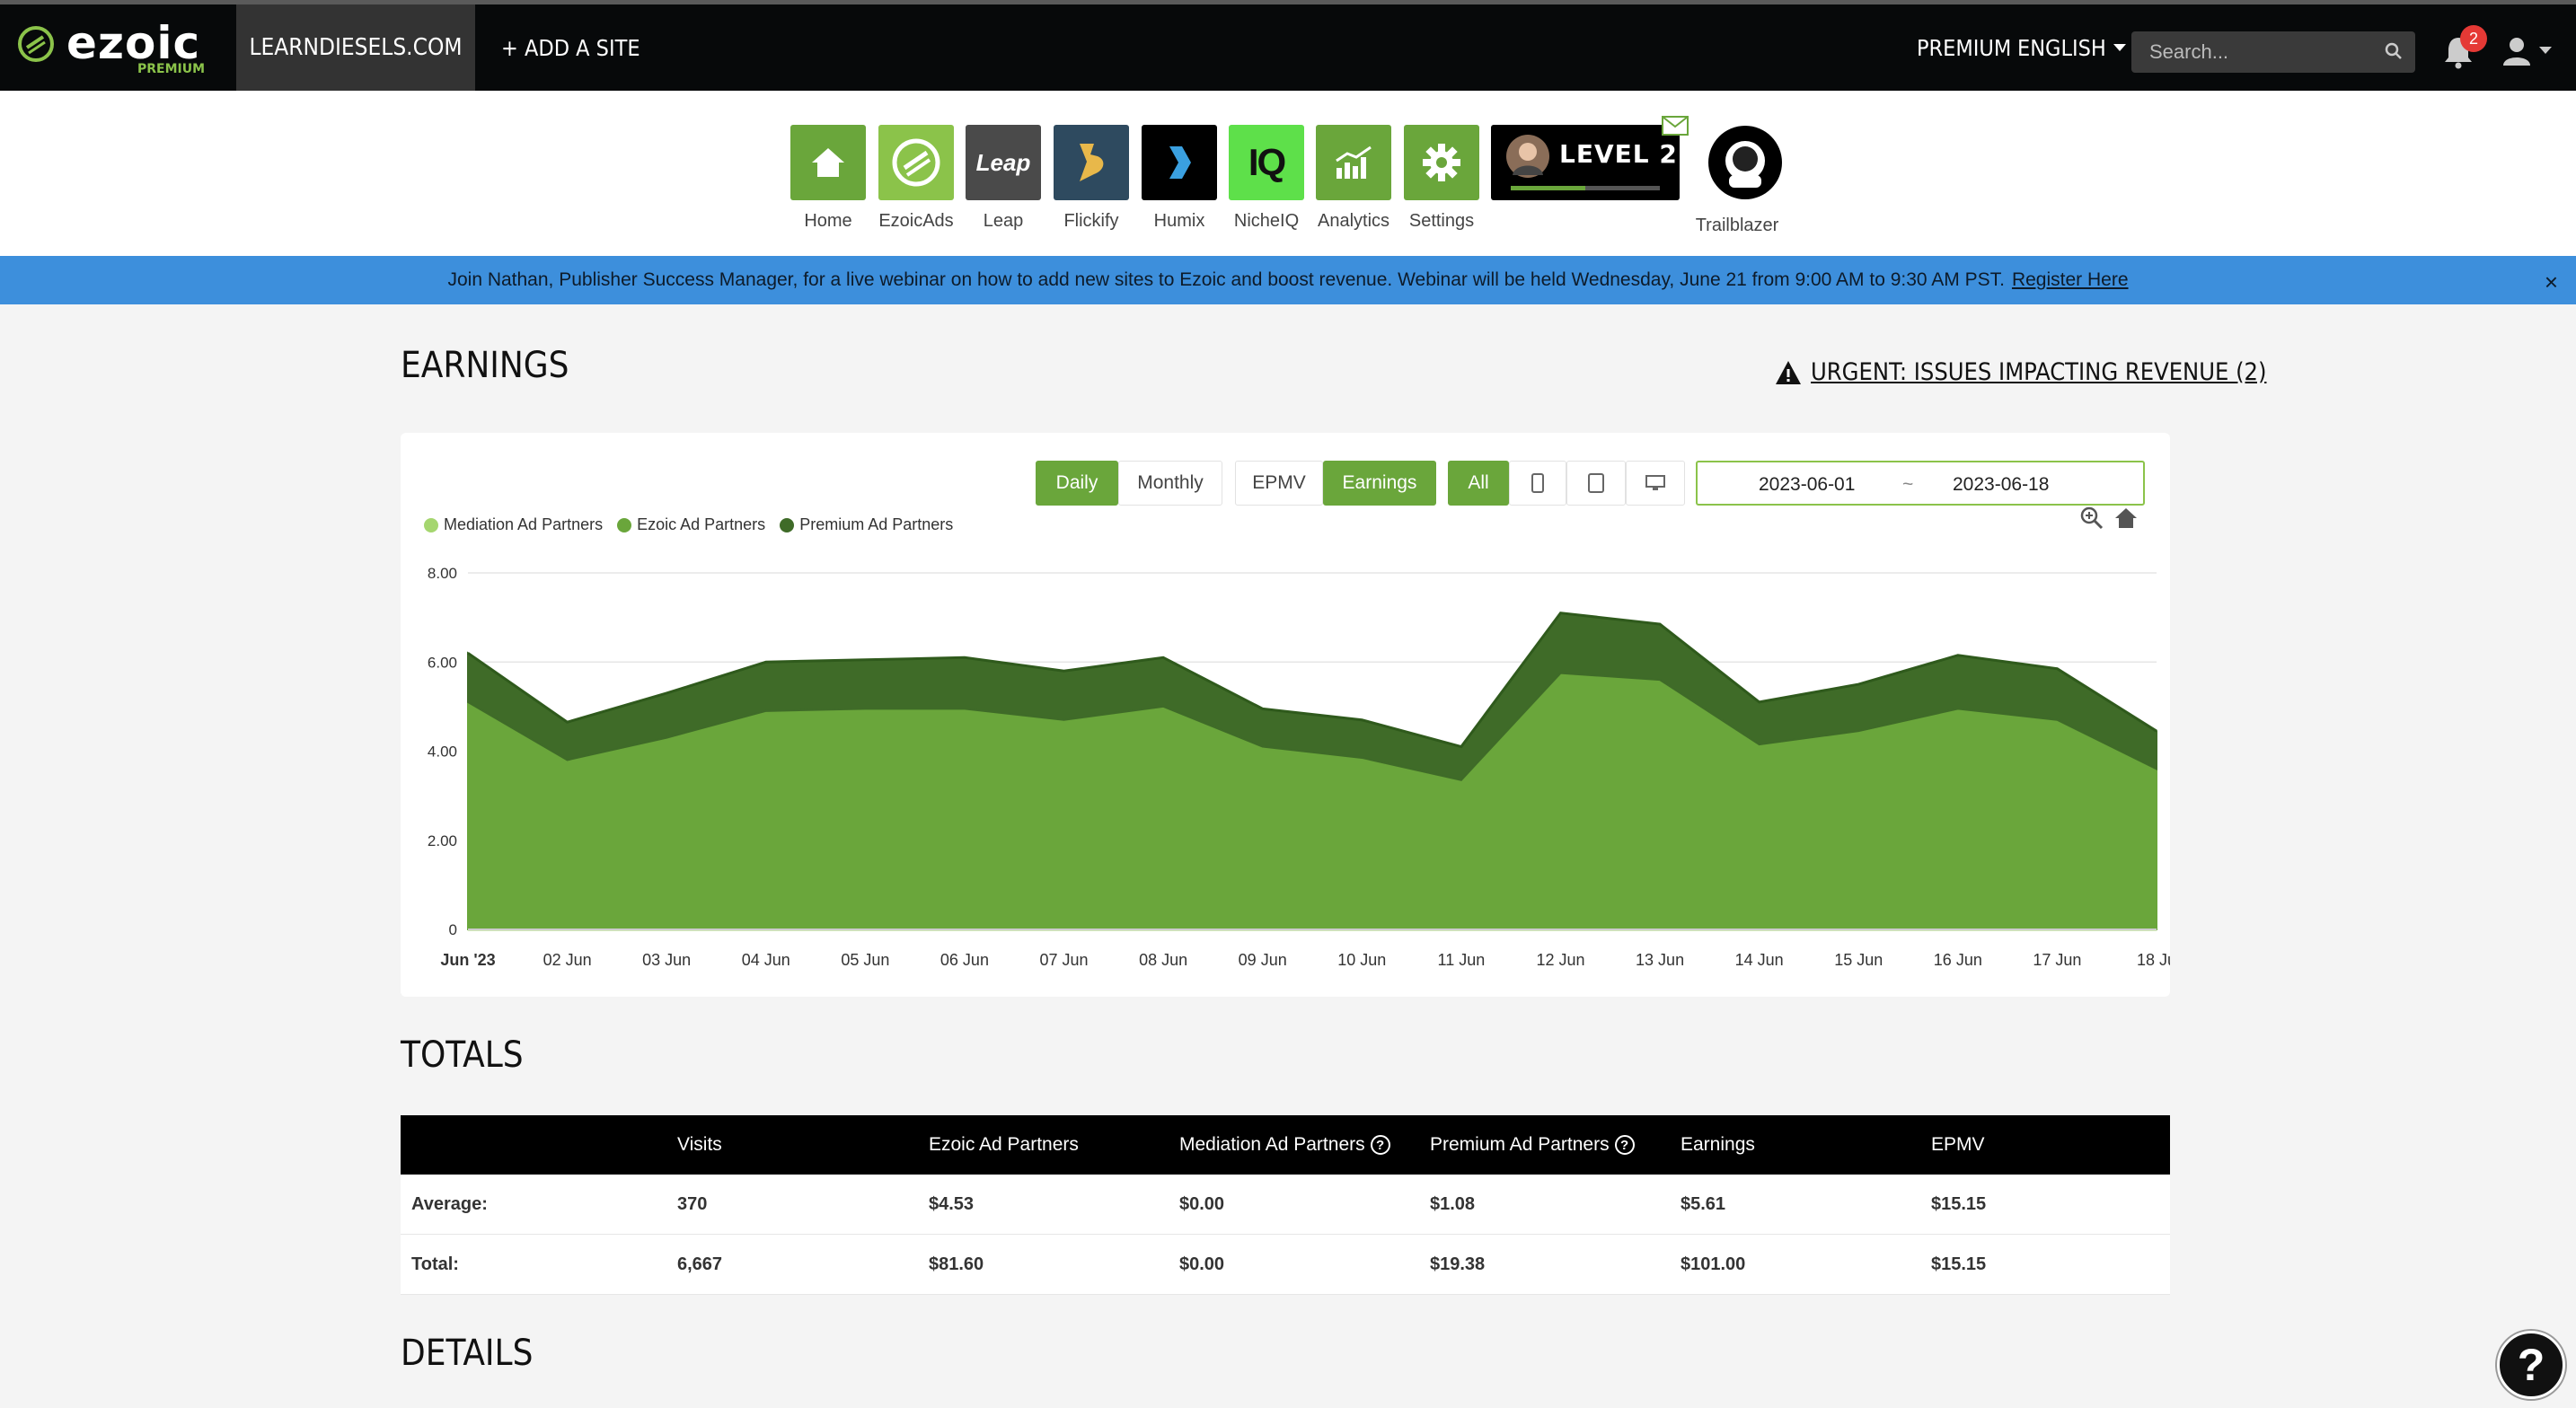 This screenshot has height=1408, width=2576. I want to click on urgent-text: URGENT: ISSUES IMPACTING REVENUE (2), so click(2039, 372).